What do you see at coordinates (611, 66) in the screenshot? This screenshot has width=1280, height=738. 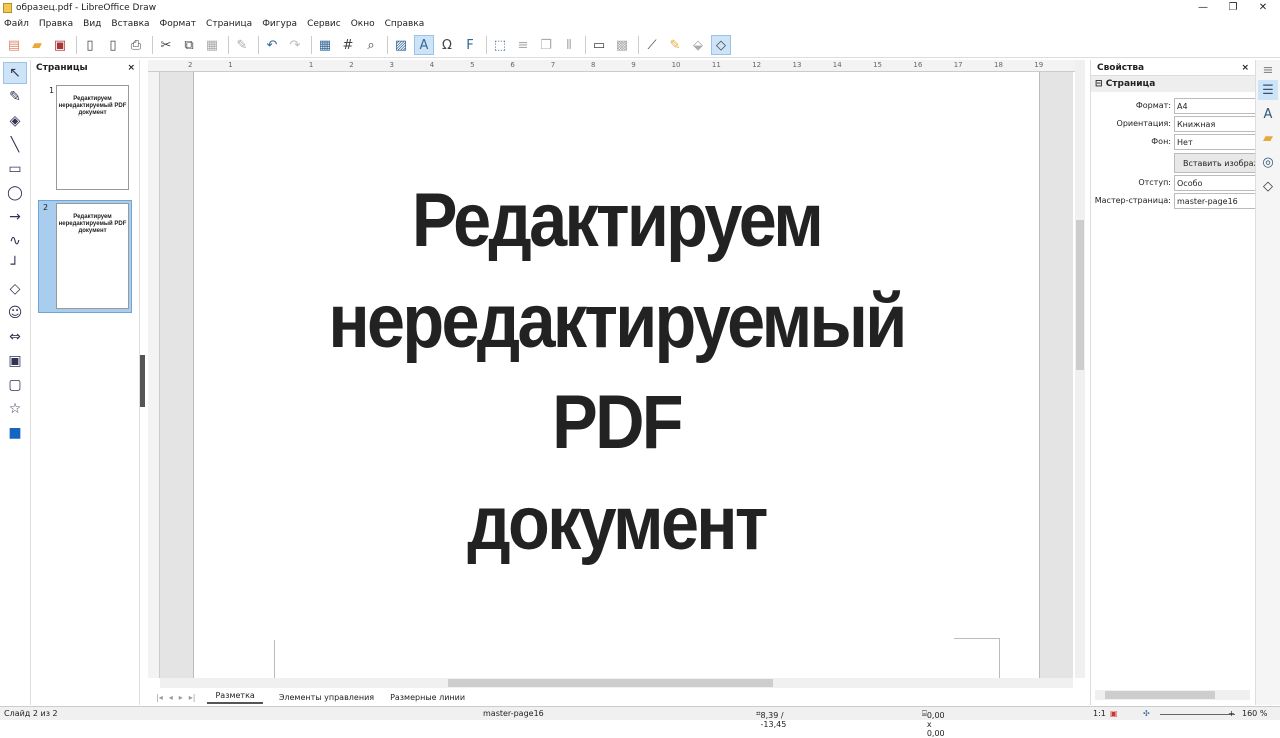 I see `horizontal-ruler: 2 1 1 2 3 4 5 6 7 8 9 10 11 12 13 14 15 16 17 18 19` at bounding box center [611, 66].